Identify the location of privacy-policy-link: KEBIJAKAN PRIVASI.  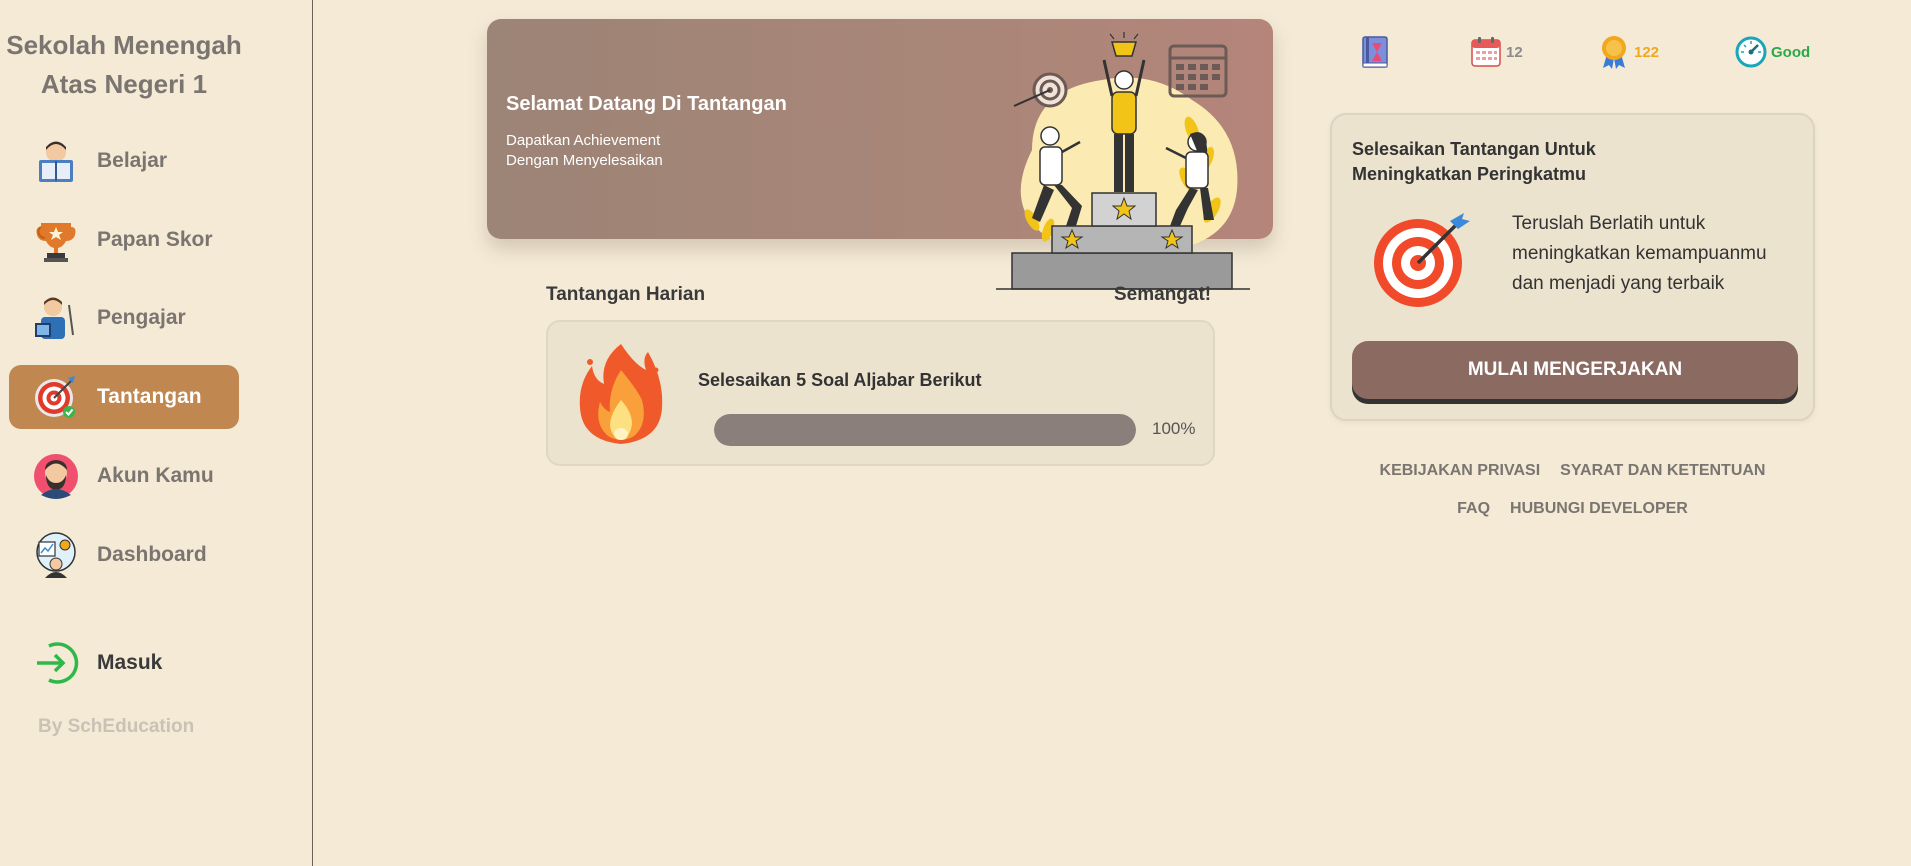
(1460, 471).